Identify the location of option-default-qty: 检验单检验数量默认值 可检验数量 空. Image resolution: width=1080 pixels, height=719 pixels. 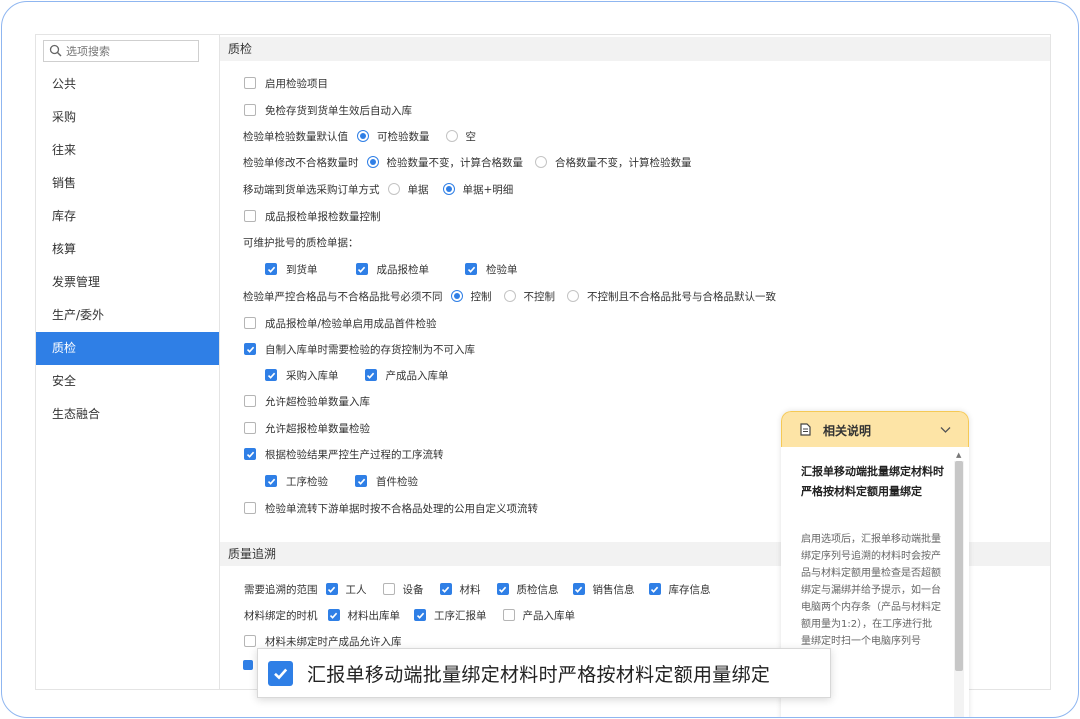
(359, 136).